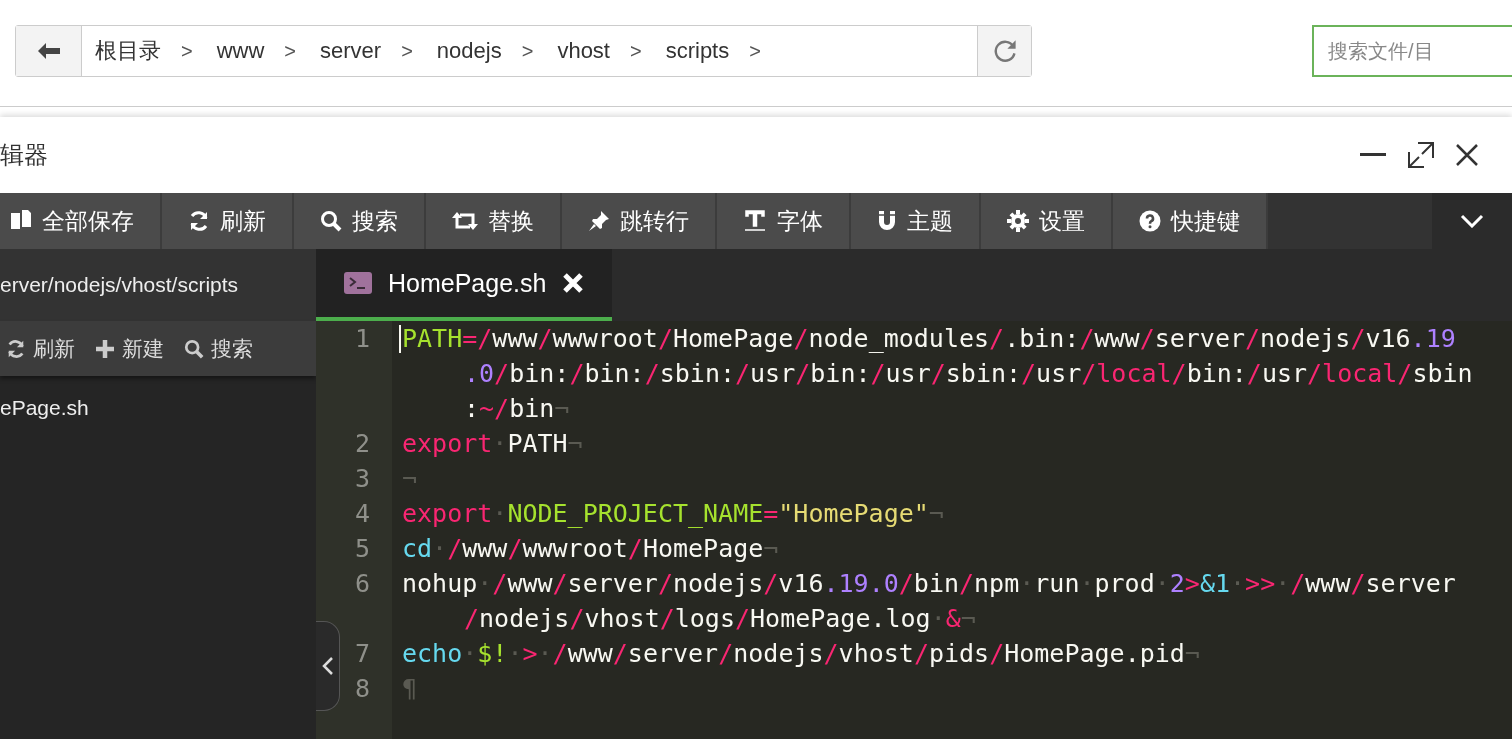 This screenshot has width=1512, height=739. What do you see at coordinates (362, 479) in the screenshot?
I see `line-number: 3` at bounding box center [362, 479].